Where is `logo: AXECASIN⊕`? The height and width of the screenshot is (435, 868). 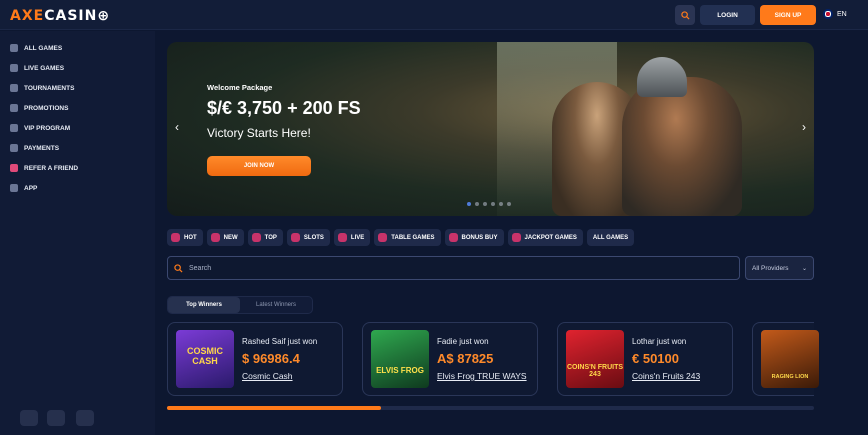 logo: AXECASIN⊕ is located at coordinates (60, 16).